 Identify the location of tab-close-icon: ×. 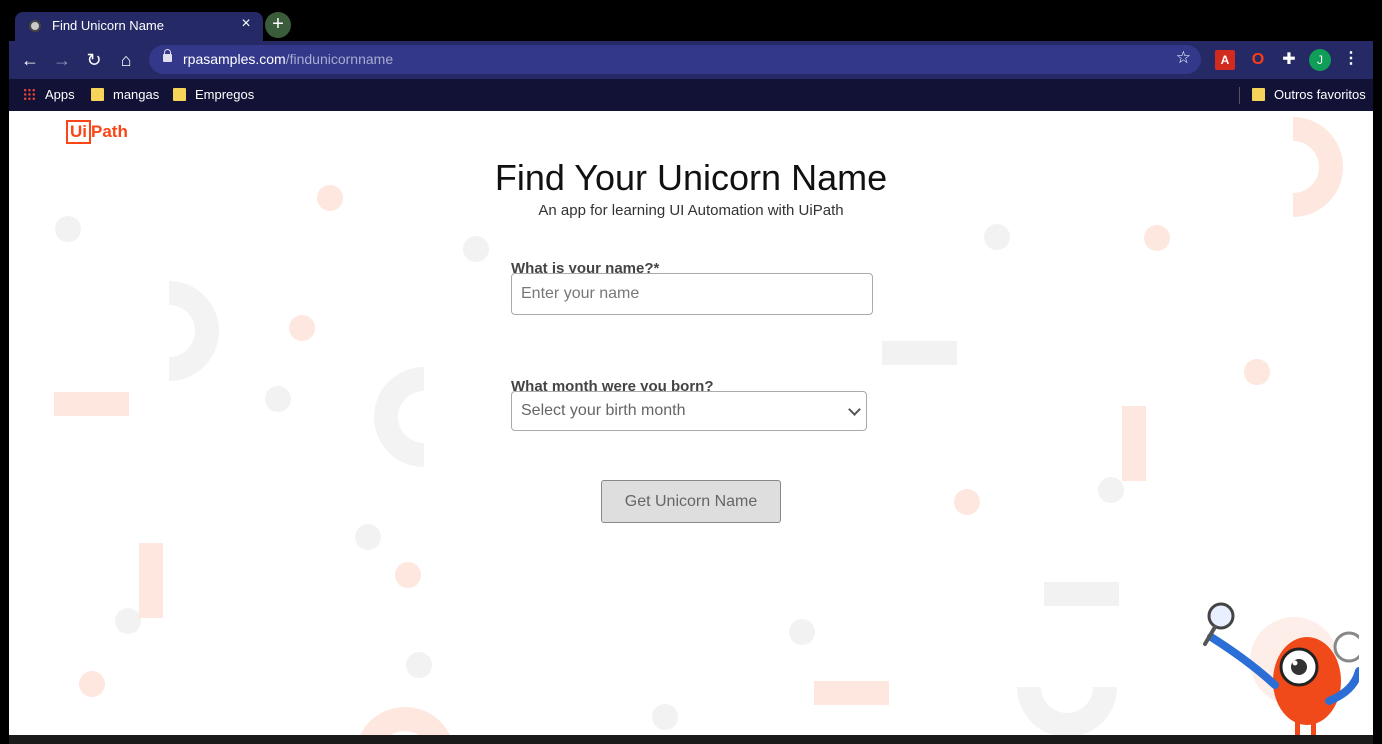
(246, 24).